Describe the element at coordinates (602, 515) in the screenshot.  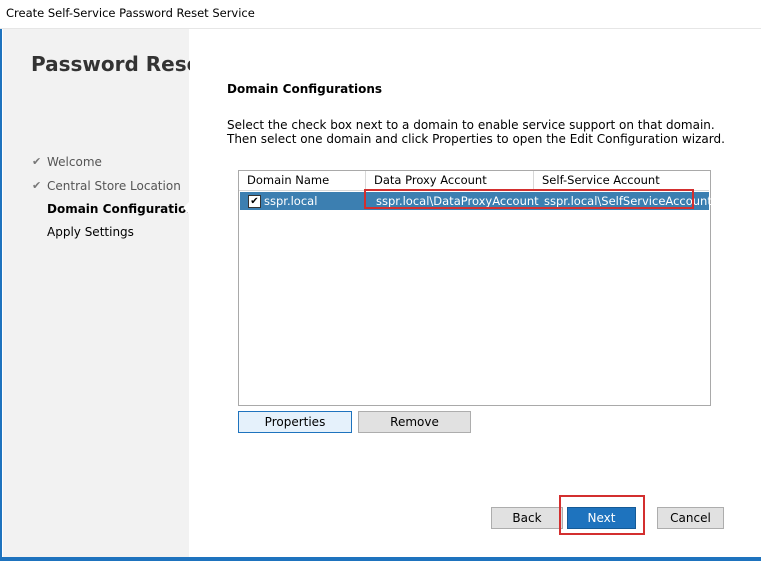
I see `annotation-highlight-next` at that location.